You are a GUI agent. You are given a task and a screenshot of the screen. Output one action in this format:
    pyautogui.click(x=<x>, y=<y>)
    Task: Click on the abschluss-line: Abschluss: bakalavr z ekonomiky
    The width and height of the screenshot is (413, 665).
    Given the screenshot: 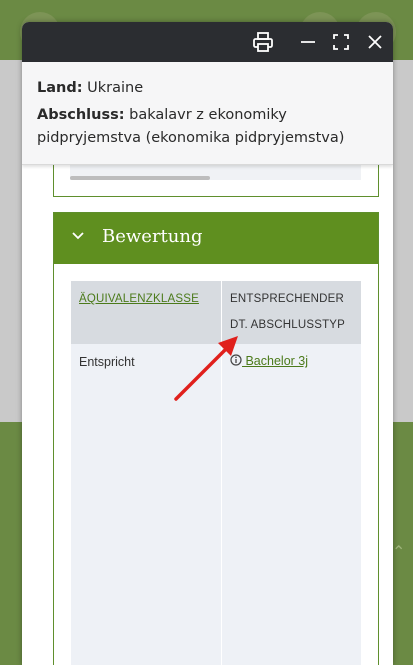 What is the action you would take?
    pyautogui.click(x=162, y=115)
    